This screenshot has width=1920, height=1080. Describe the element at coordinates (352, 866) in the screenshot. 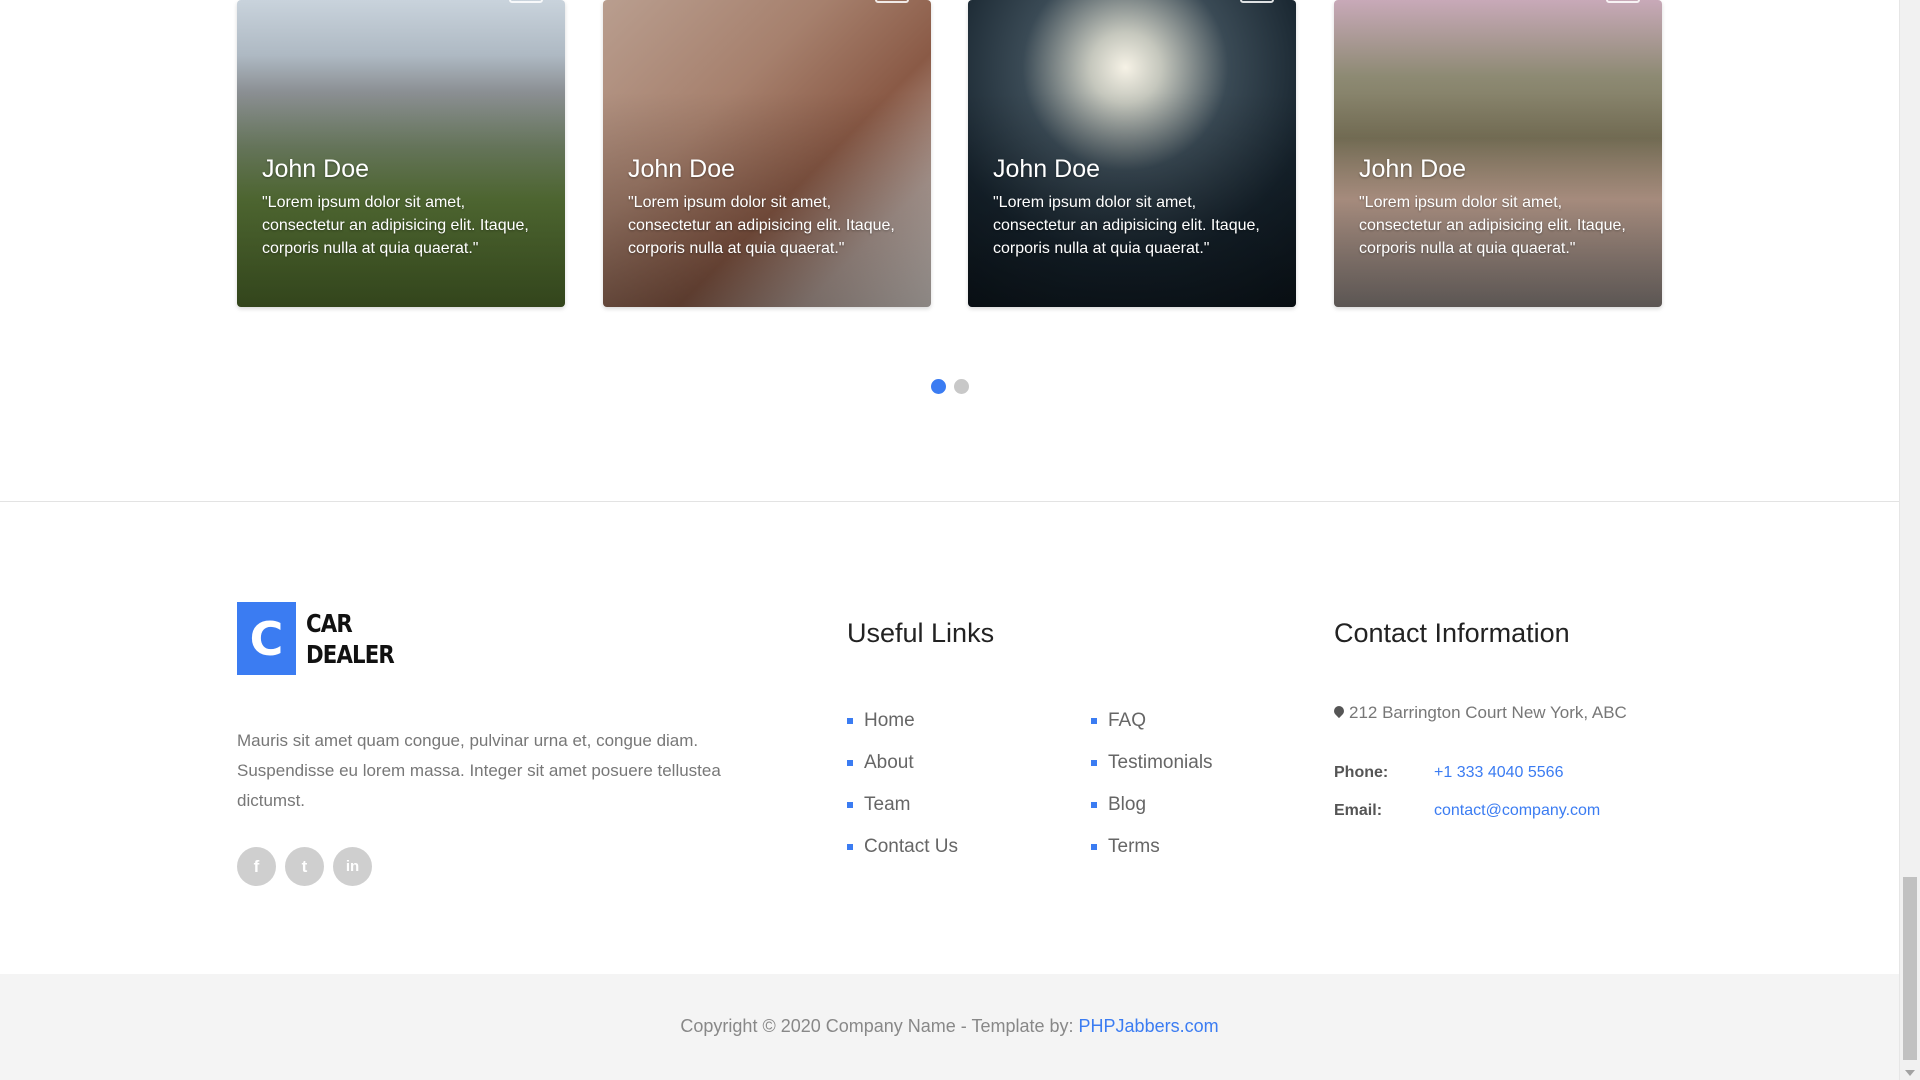

I see `linkedin-icon: in` at that location.